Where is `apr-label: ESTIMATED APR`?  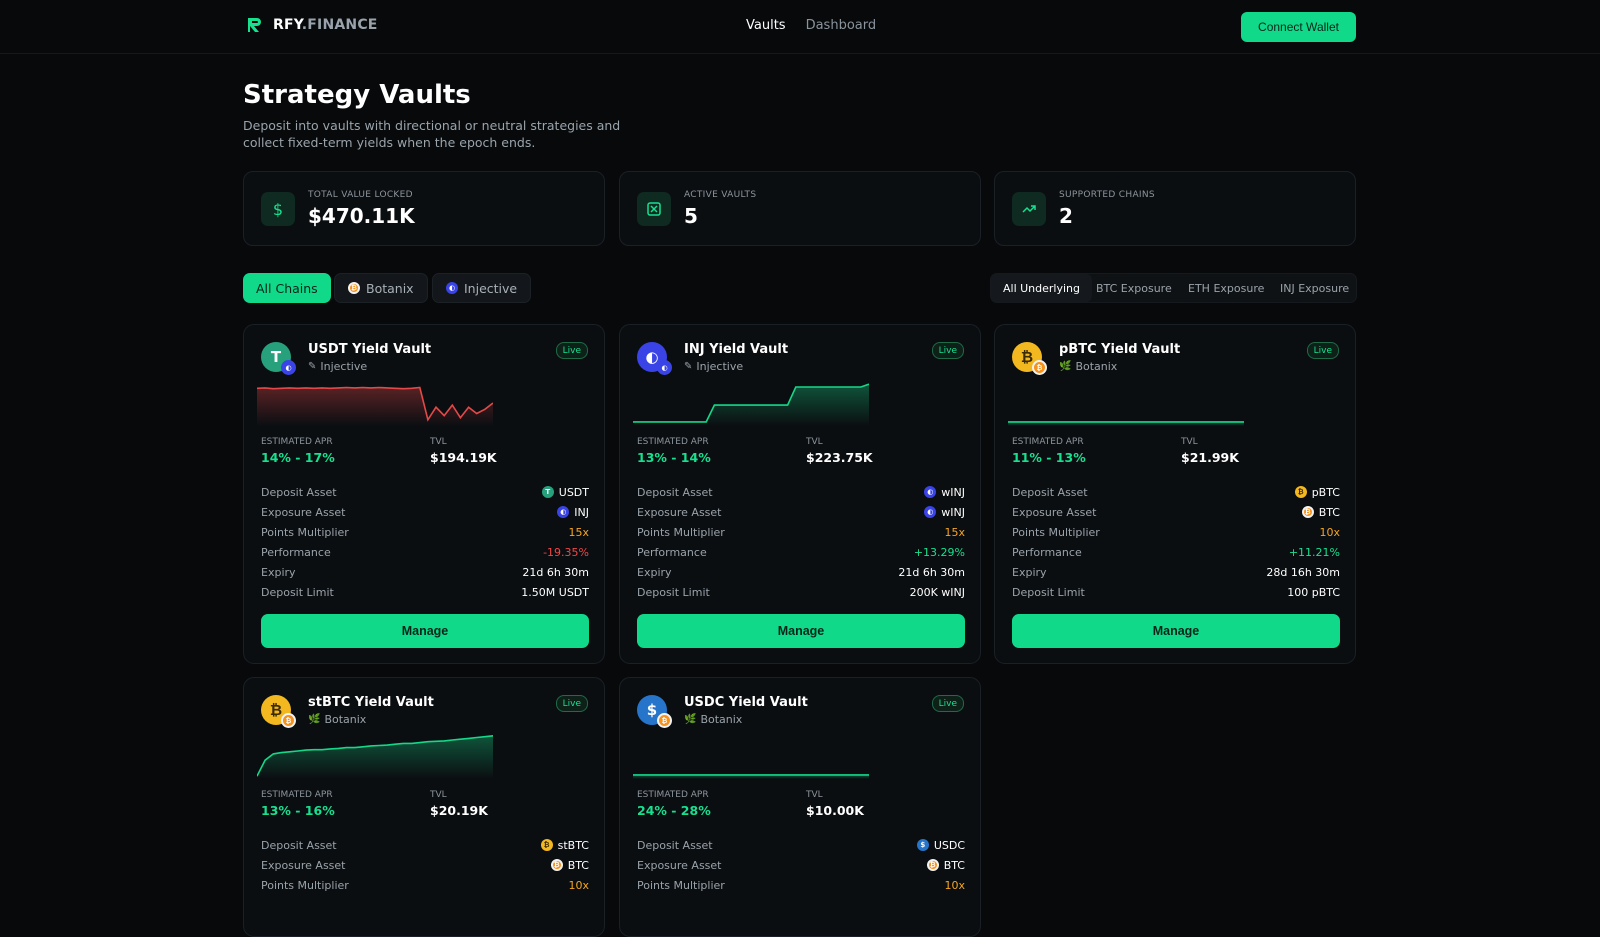
apr-label: ESTIMATED APR is located at coordinates (297, 442).